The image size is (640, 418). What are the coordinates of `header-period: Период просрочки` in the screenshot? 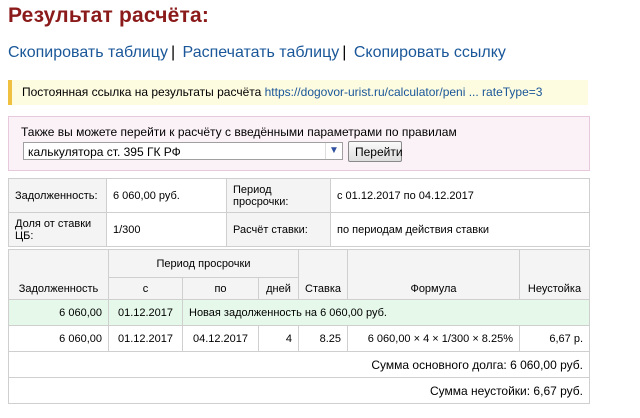 It's located at (203, 263).